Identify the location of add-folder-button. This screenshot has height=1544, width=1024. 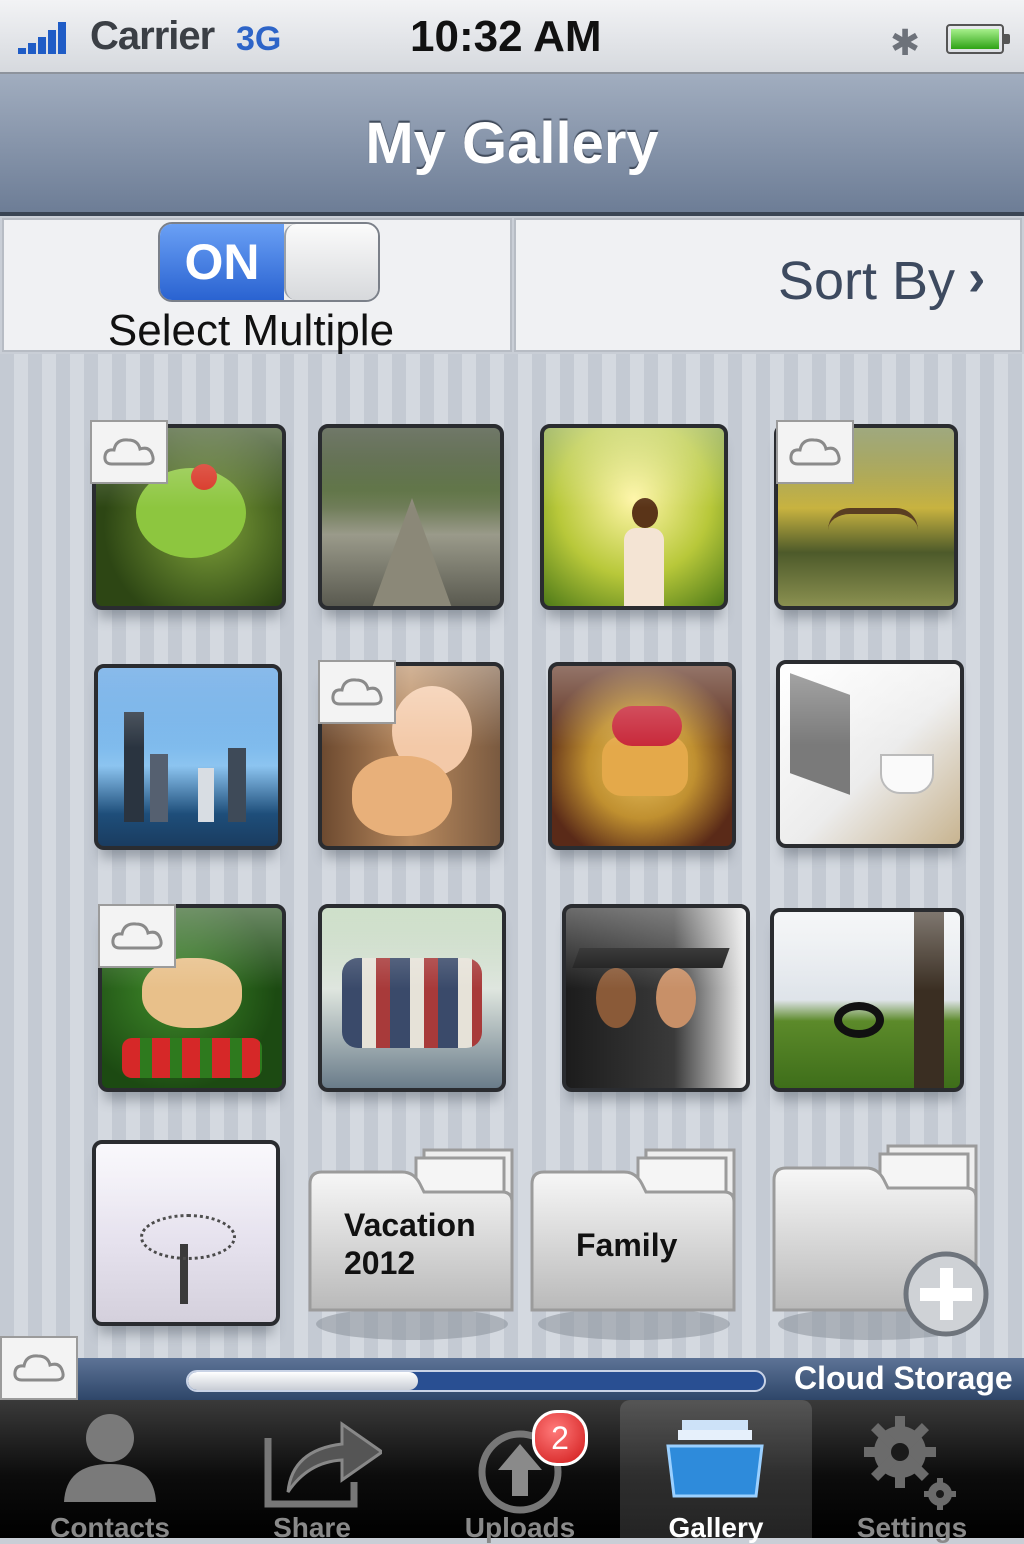
(881, 1242).